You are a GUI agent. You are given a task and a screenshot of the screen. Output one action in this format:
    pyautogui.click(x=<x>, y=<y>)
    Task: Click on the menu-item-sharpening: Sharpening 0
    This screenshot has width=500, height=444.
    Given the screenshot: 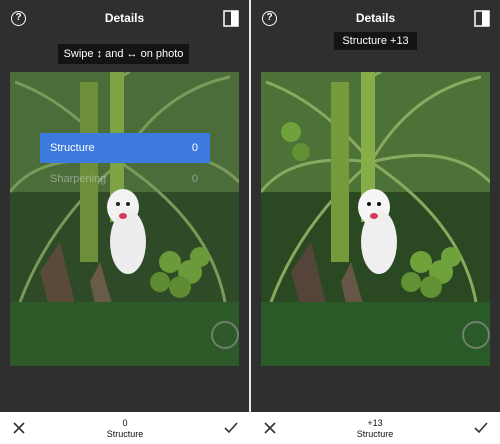 What is the action you would take?
    pyautogui.click(x=125, y=179)
    